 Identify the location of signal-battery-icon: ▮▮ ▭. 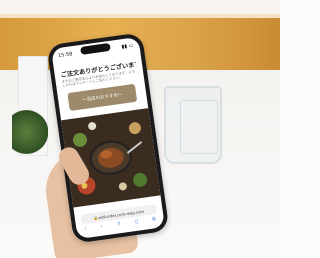
(127, 46).